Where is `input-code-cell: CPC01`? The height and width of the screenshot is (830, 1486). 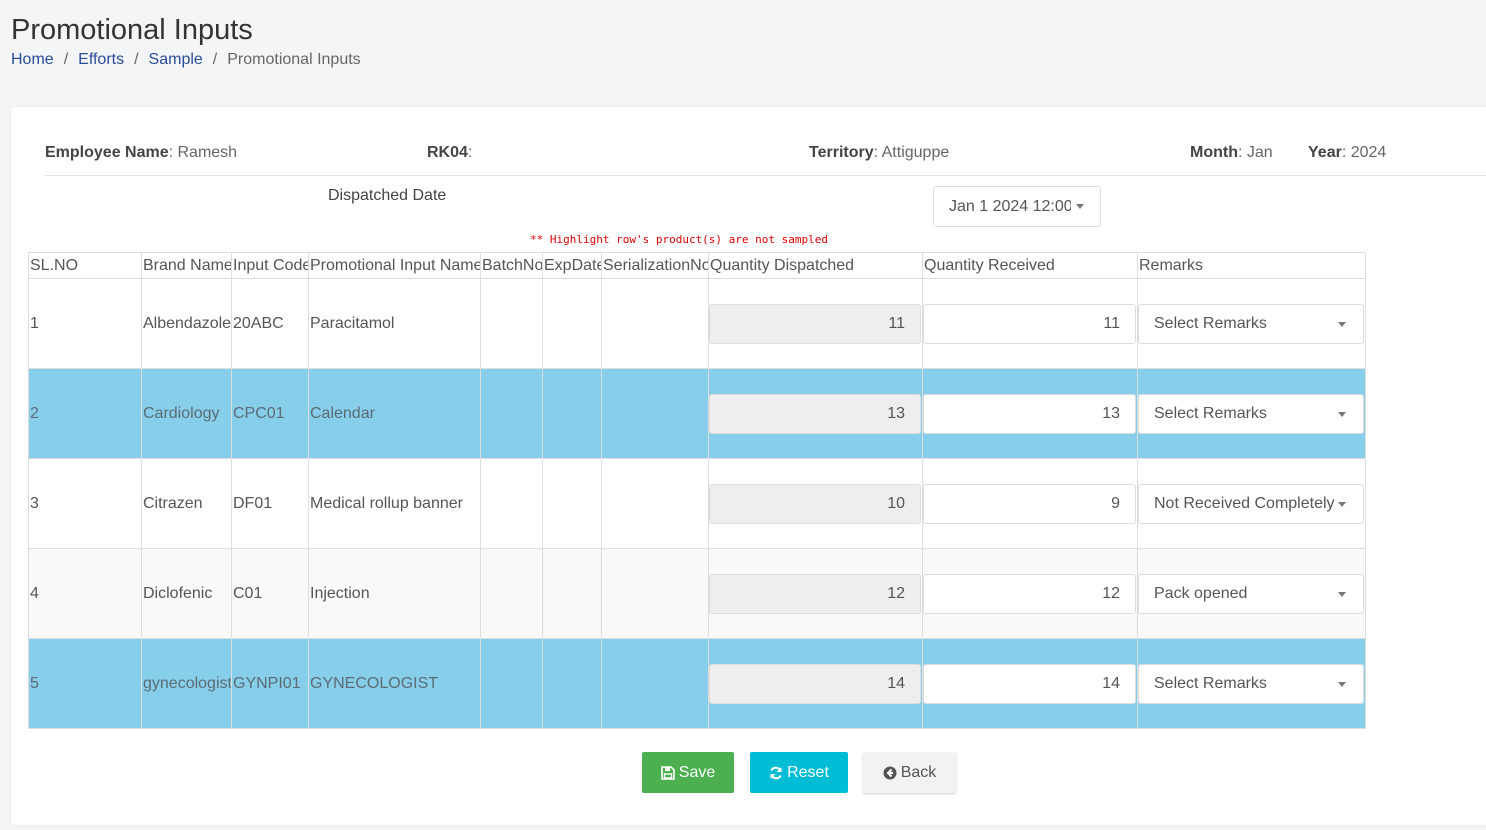
input-code-cell: CPC01 is located at coordinates (270, 413).